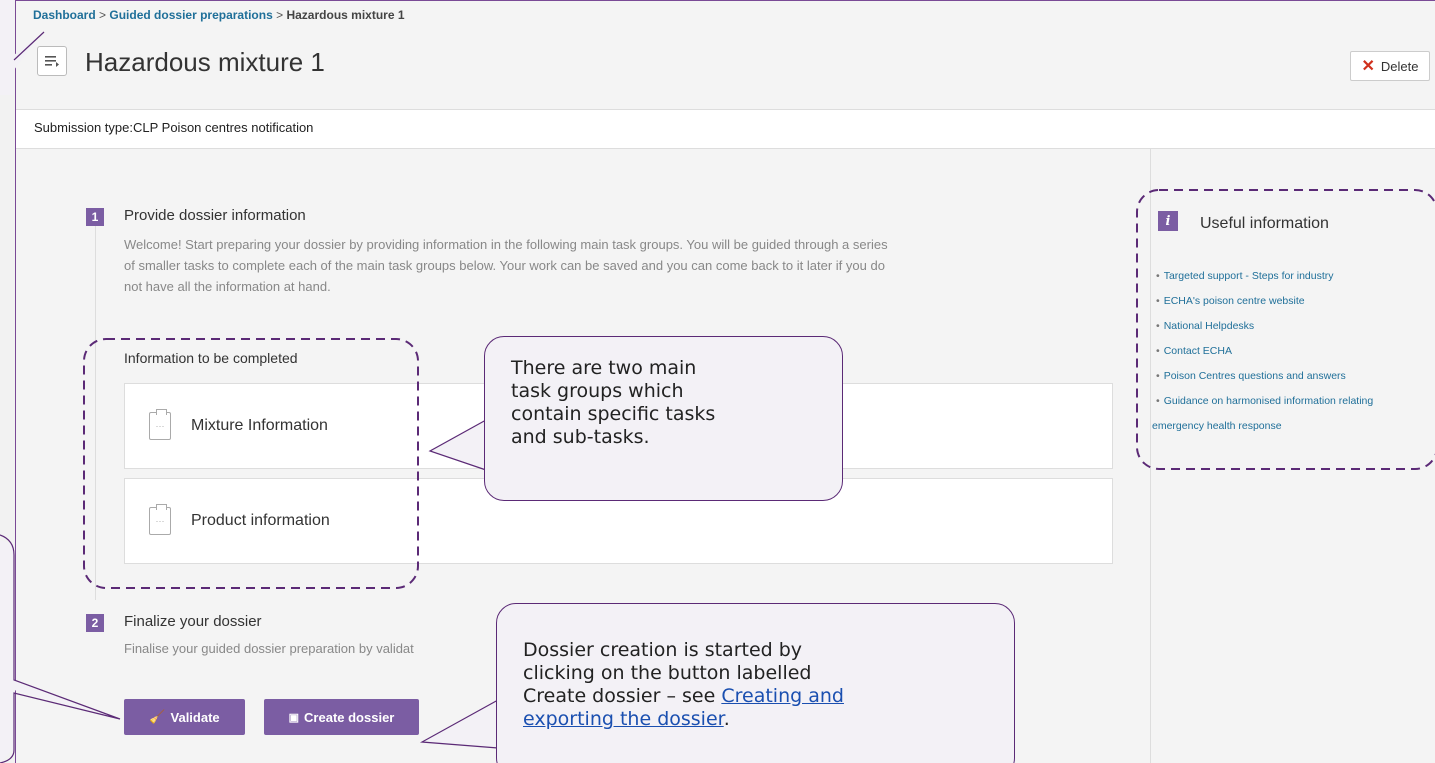 The height and width of the screenshot is (763, 1435). Describe the element at coordinates (768, 719) in the screenshot. I see `callout-text: exporting the dossier.` at that location.